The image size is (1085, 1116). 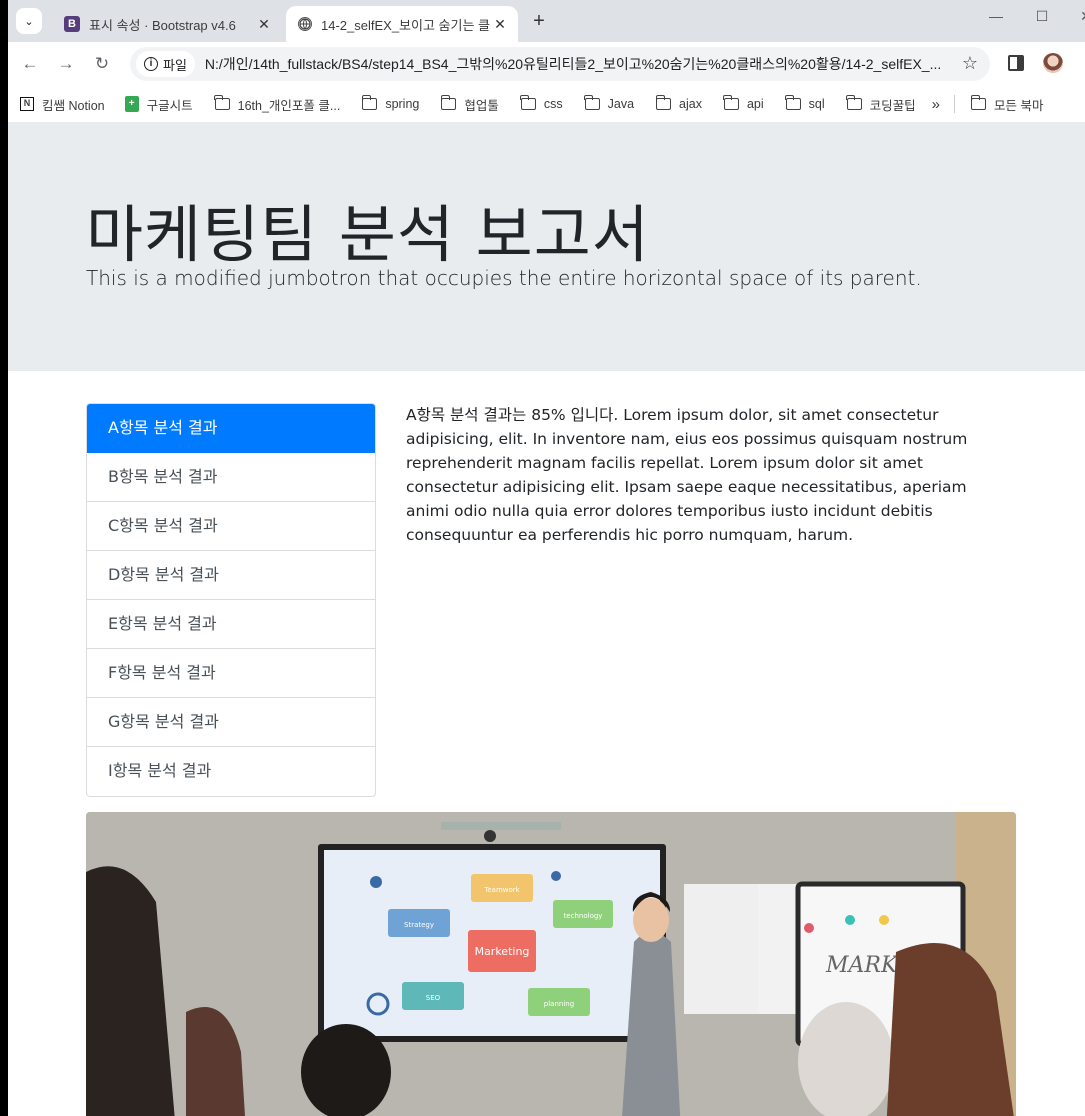 I want to click on minimize-button: —, so click(x=996, y=16).